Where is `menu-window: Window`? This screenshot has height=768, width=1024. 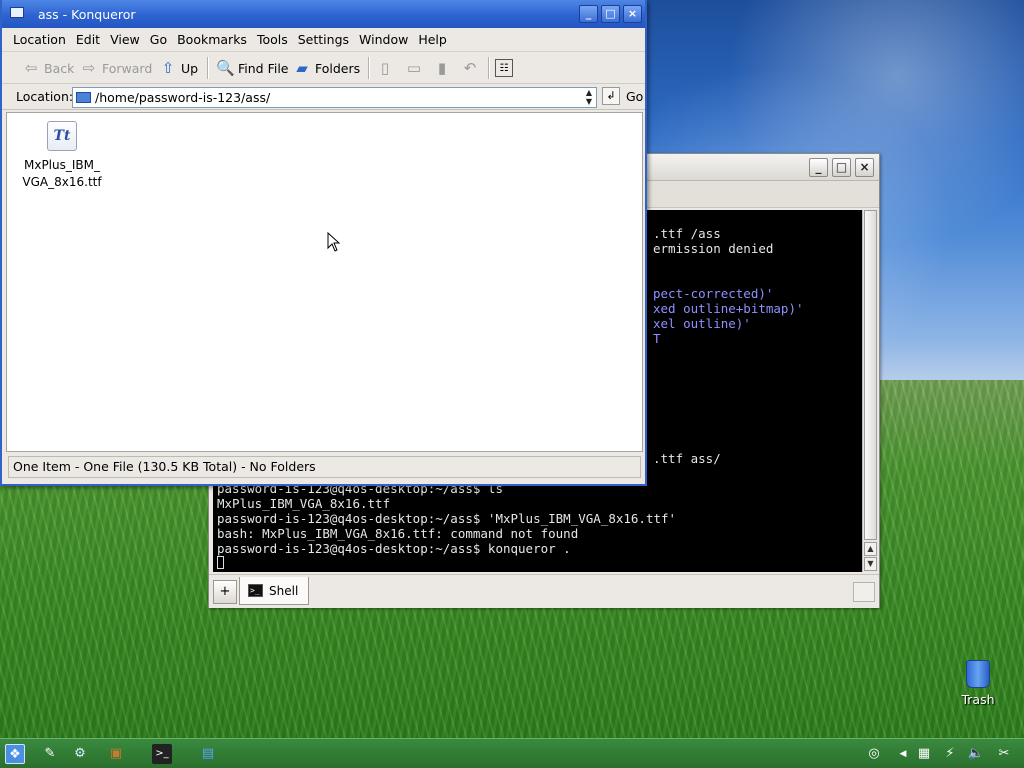
menu-window: Window is located at coordinates (383, 39).